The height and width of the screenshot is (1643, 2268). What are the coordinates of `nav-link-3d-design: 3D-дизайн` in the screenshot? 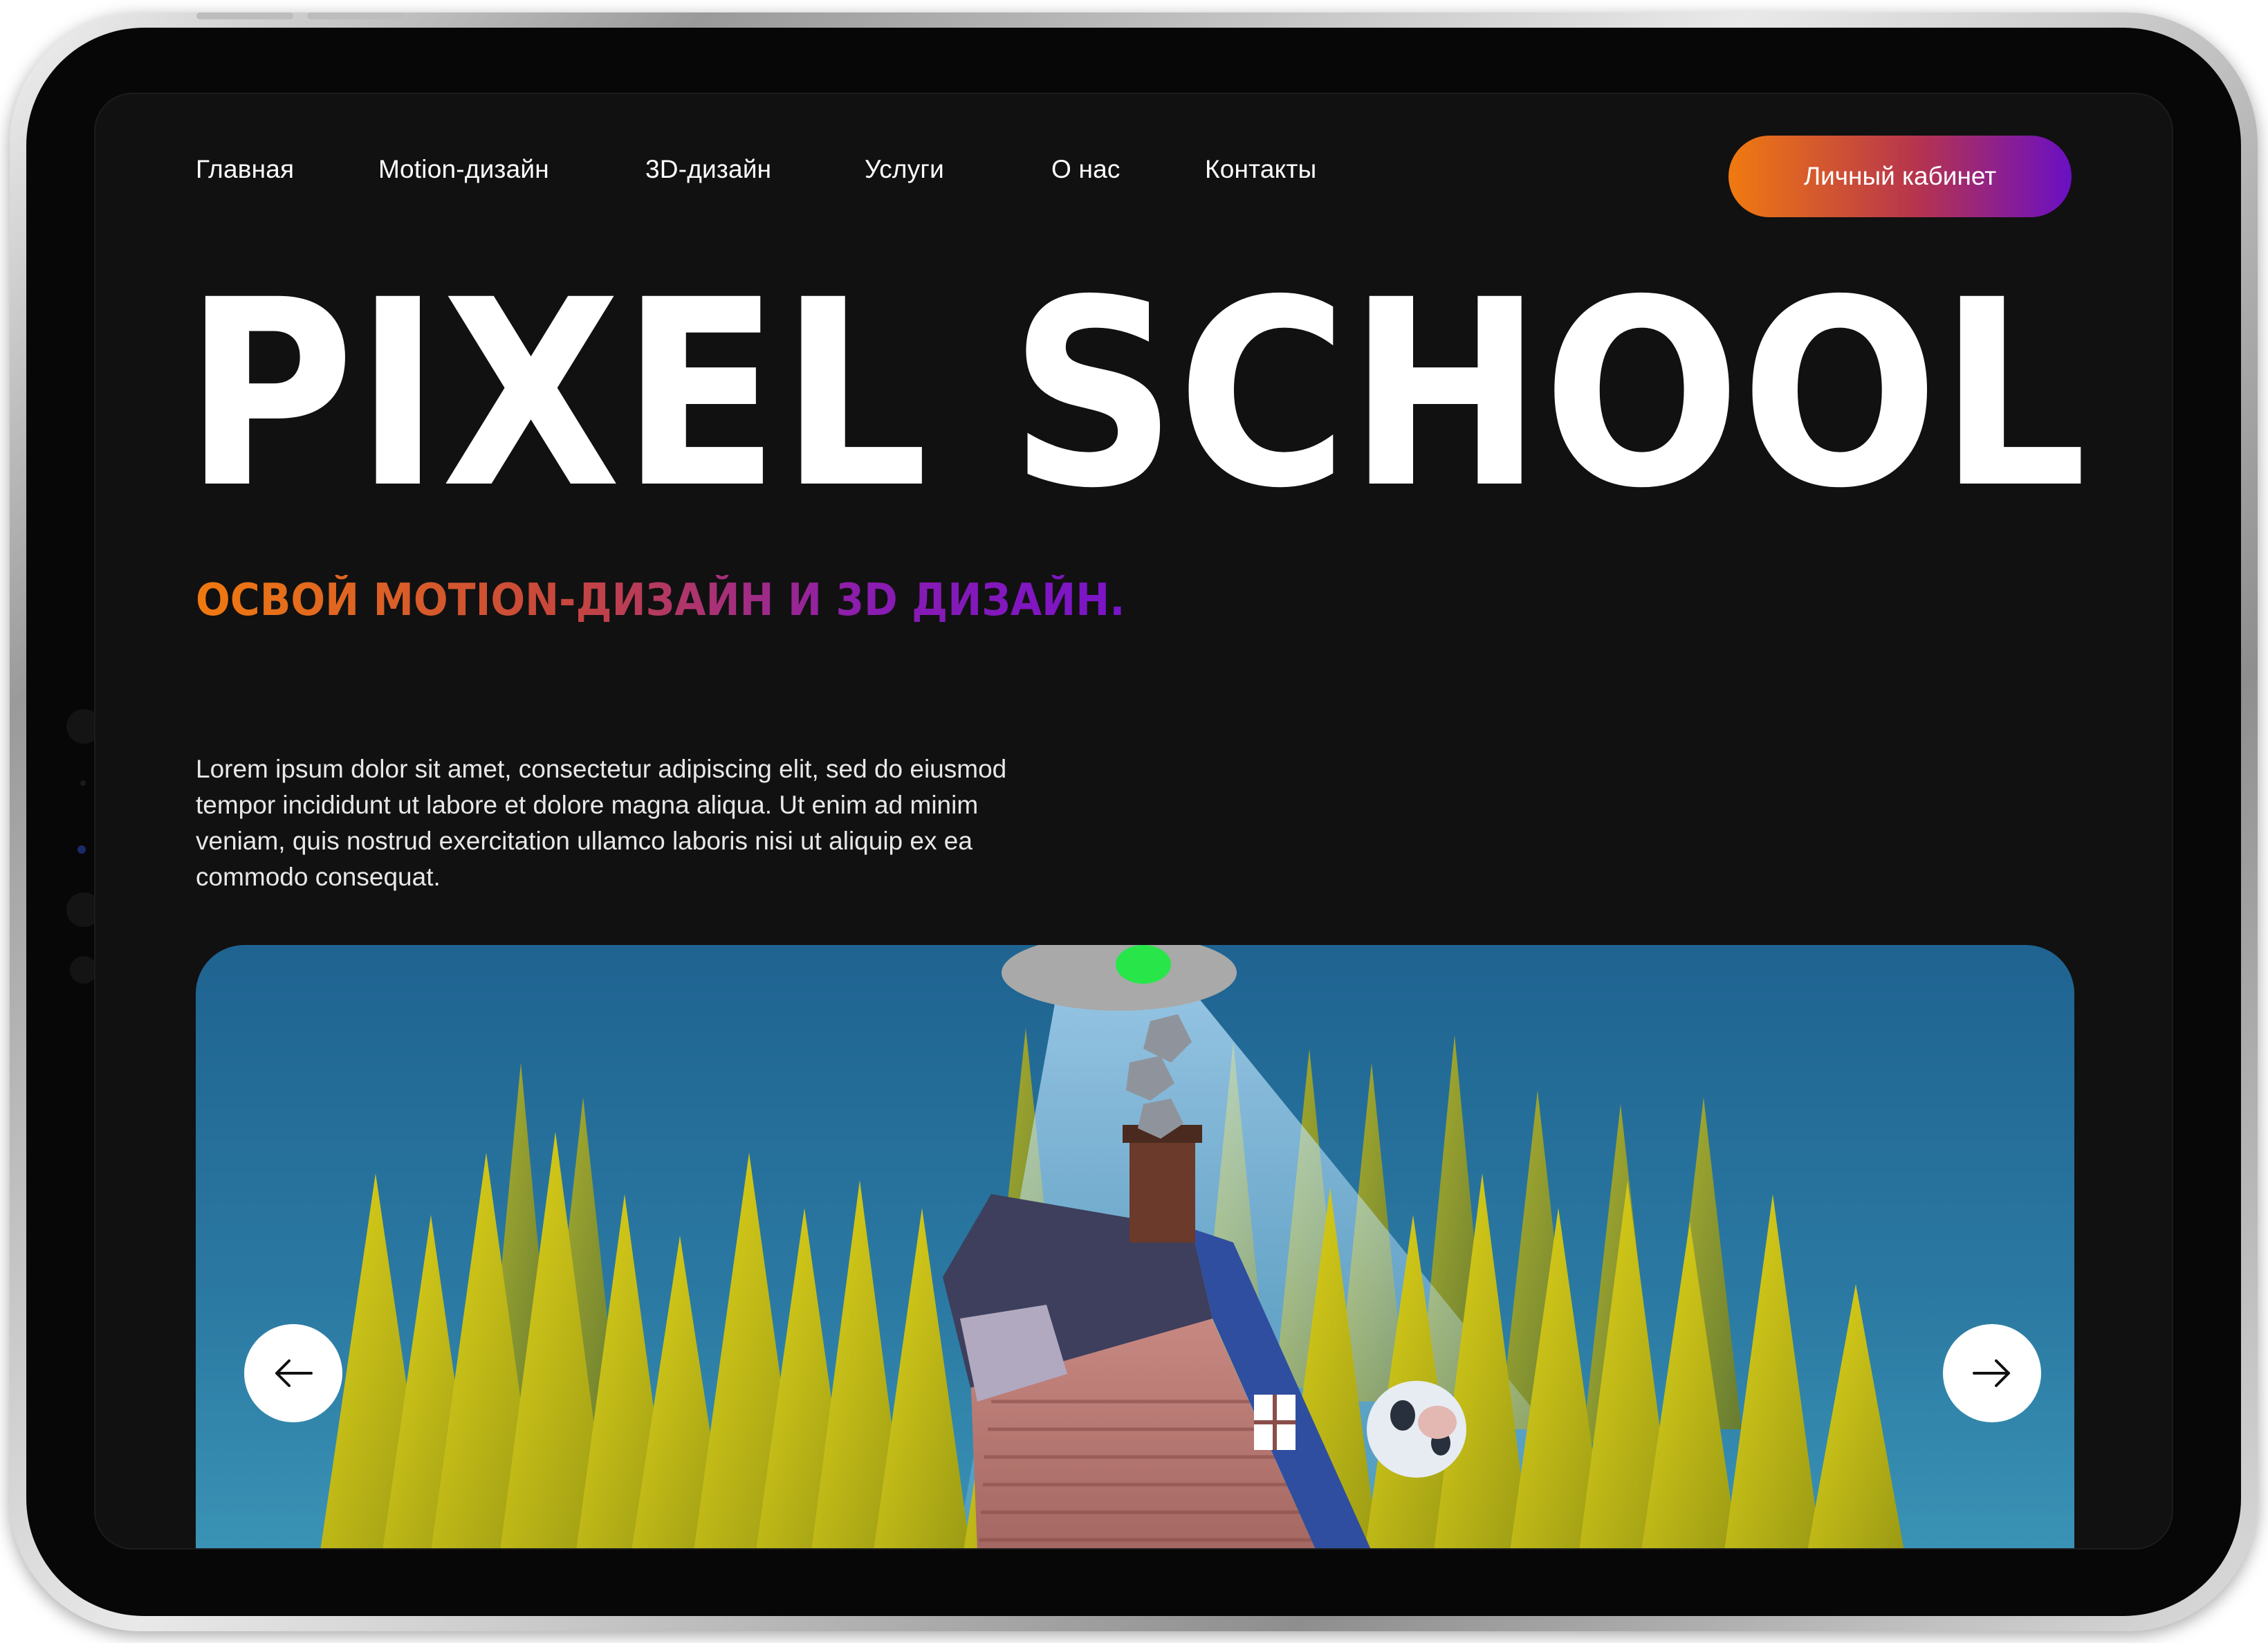 It's located at (755, 169).